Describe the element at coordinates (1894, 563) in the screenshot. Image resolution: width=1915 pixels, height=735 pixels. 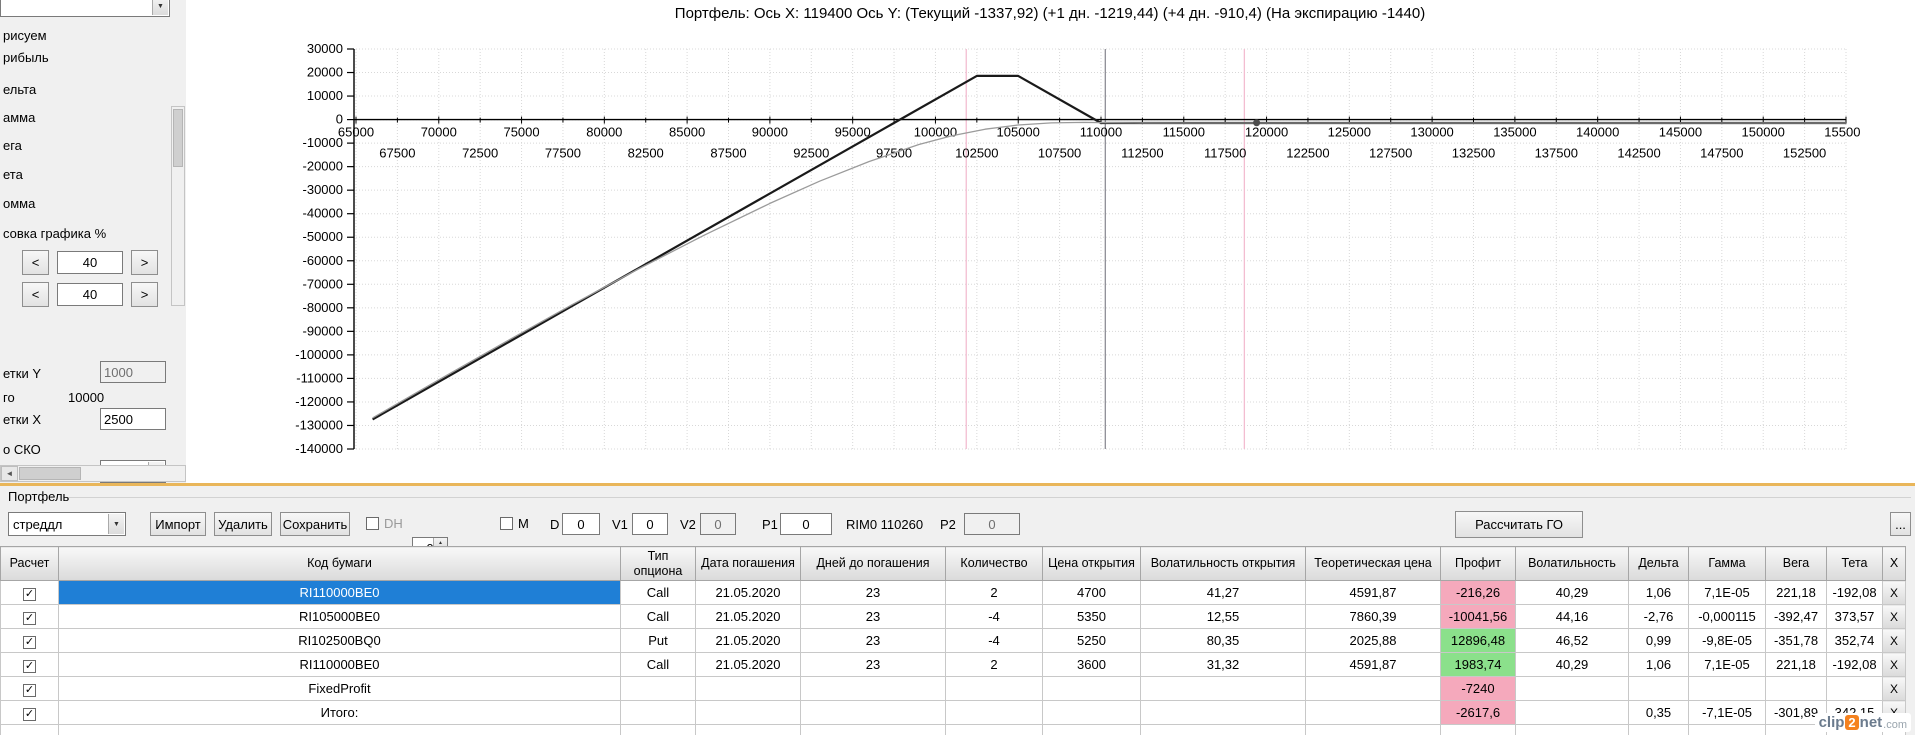
I see `col-x: X` at that location.